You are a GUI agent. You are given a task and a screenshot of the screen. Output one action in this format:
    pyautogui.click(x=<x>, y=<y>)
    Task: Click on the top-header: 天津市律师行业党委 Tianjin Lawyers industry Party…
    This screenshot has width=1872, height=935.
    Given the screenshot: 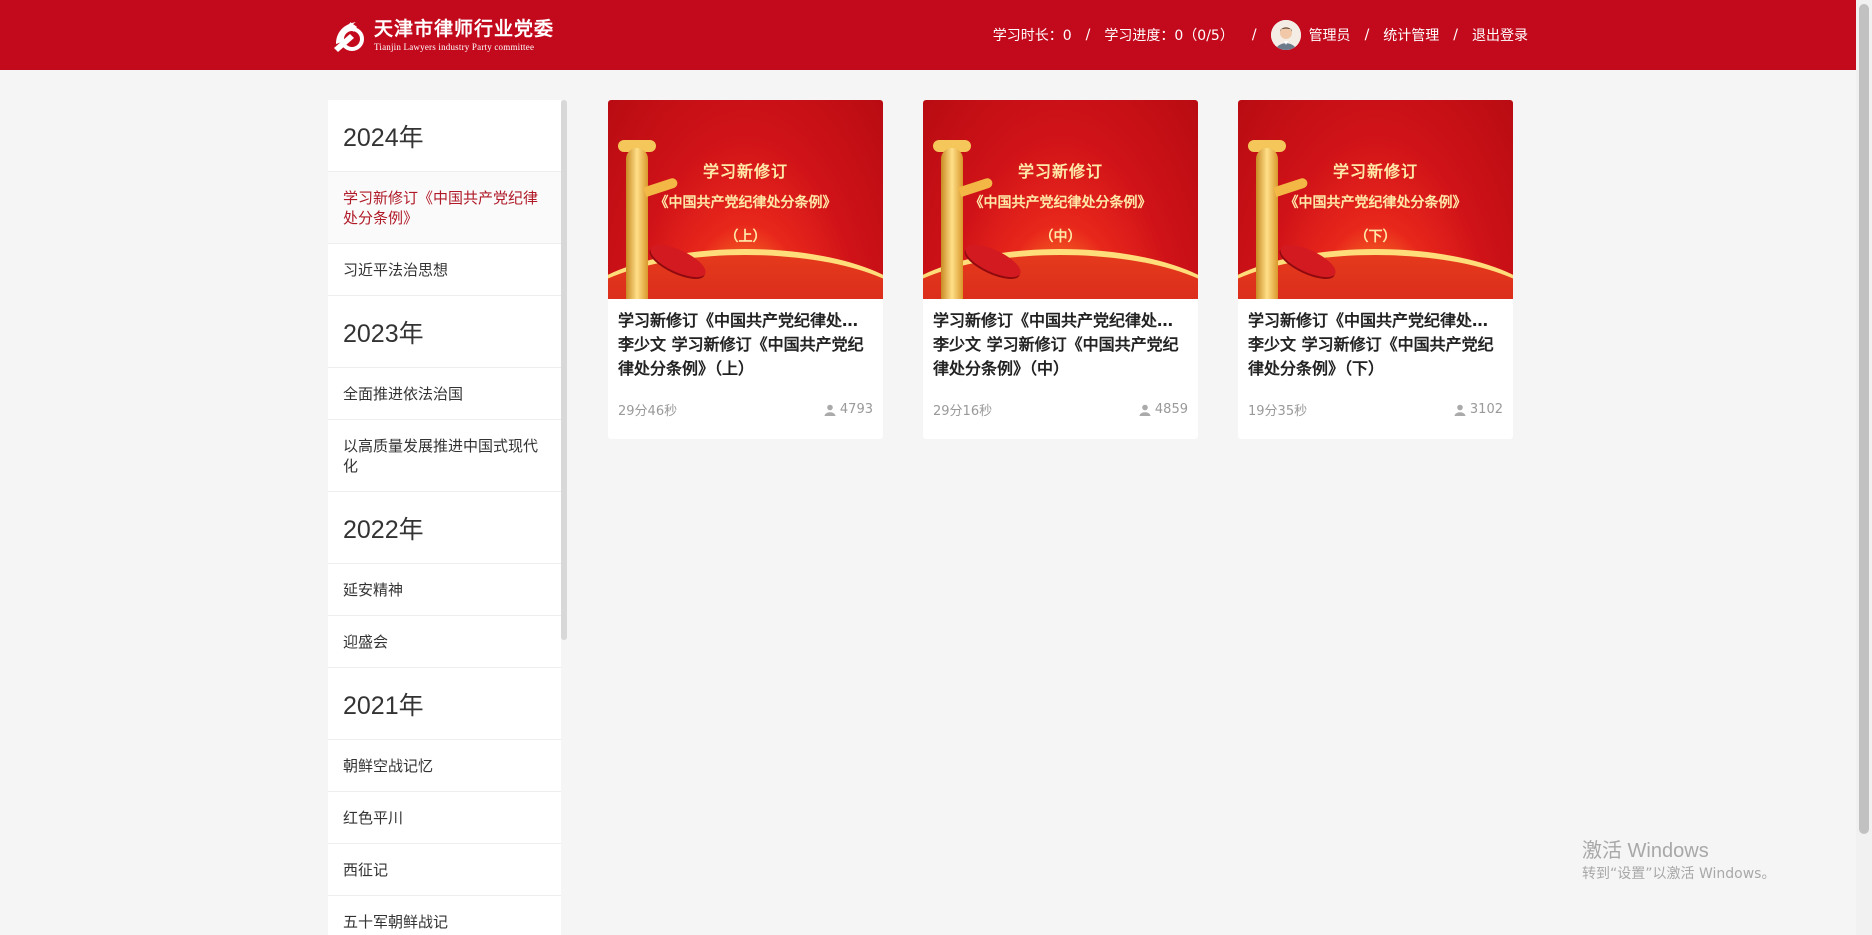 What is the action you would take?
    pyautogui.click(x=928, y=35)
    